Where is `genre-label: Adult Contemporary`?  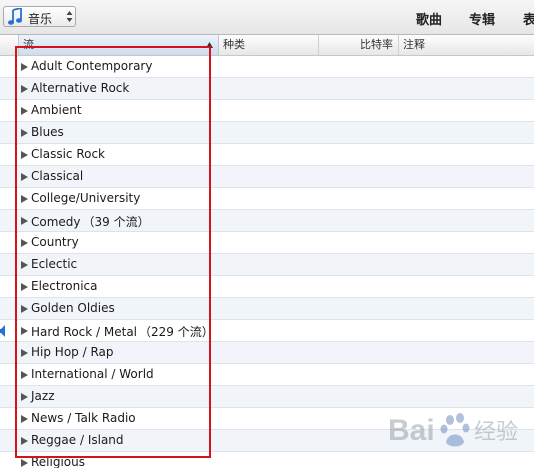 genre-label: Adult Contemporary is located at coordinates (92, 66).